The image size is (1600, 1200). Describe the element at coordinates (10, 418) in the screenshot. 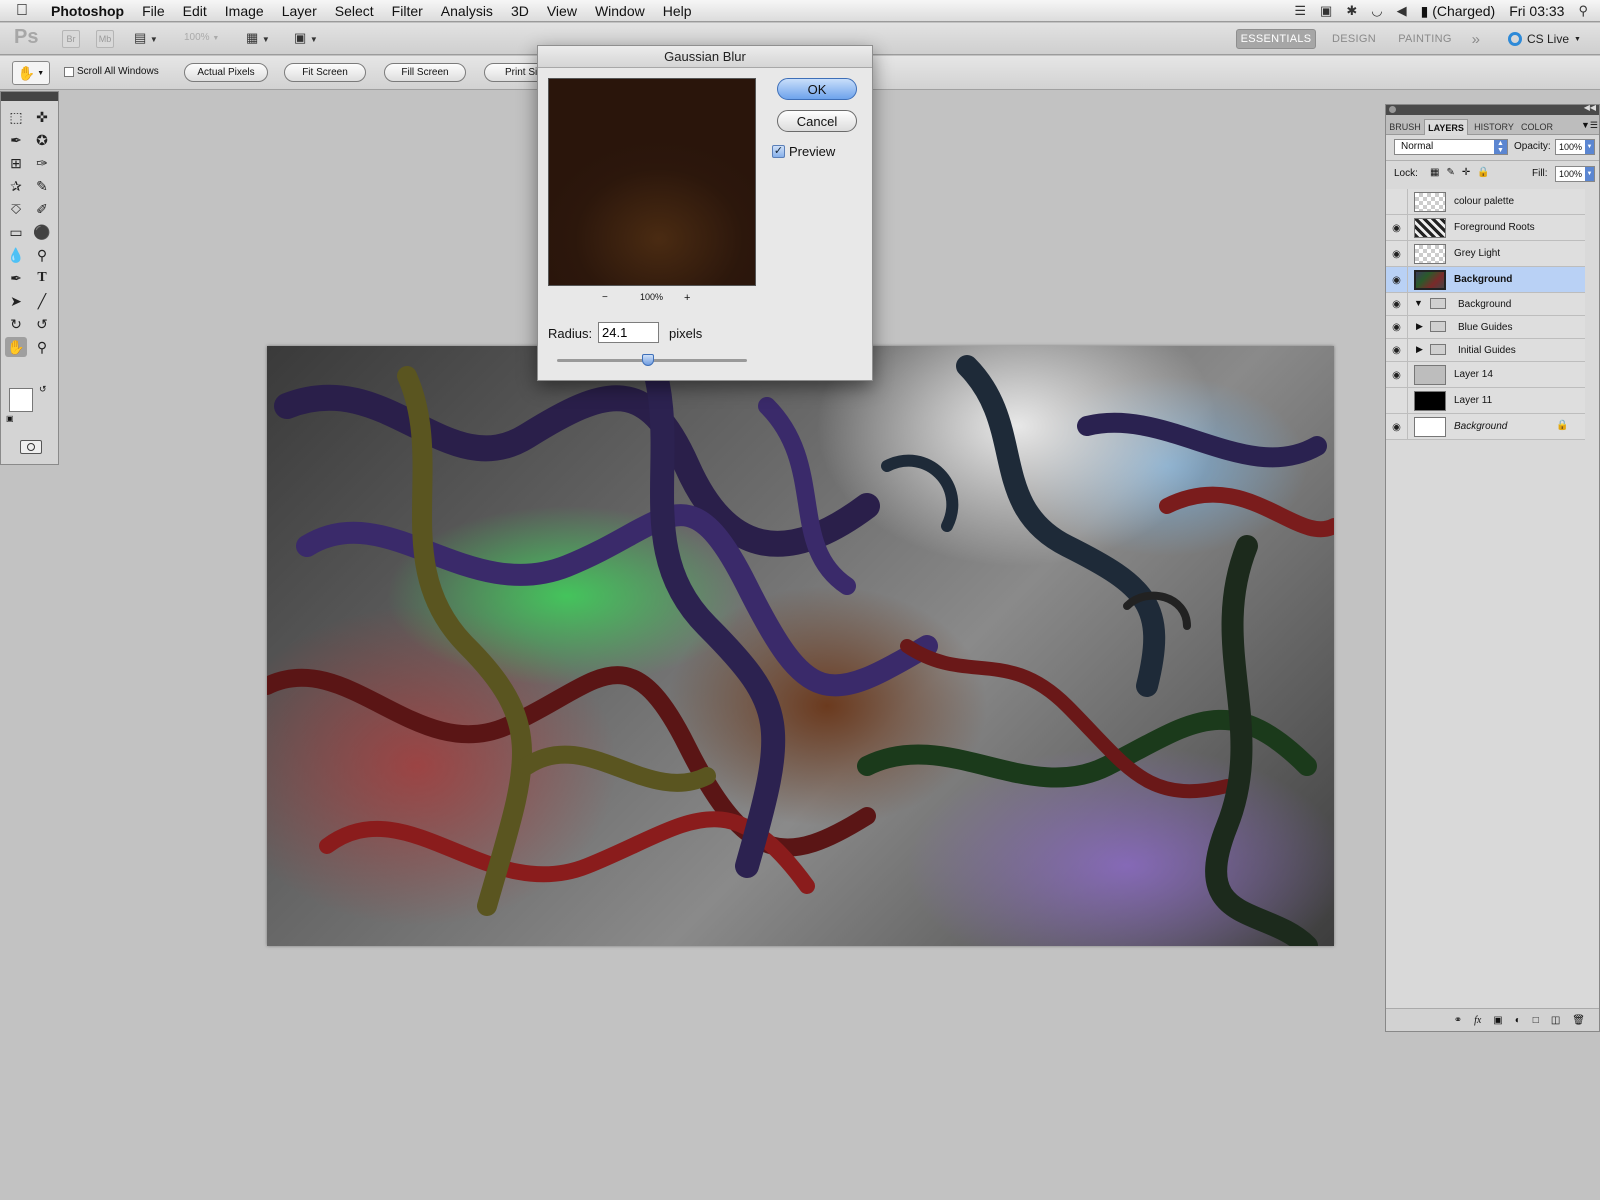

I see `default-colors-icon: ▣` at that location.